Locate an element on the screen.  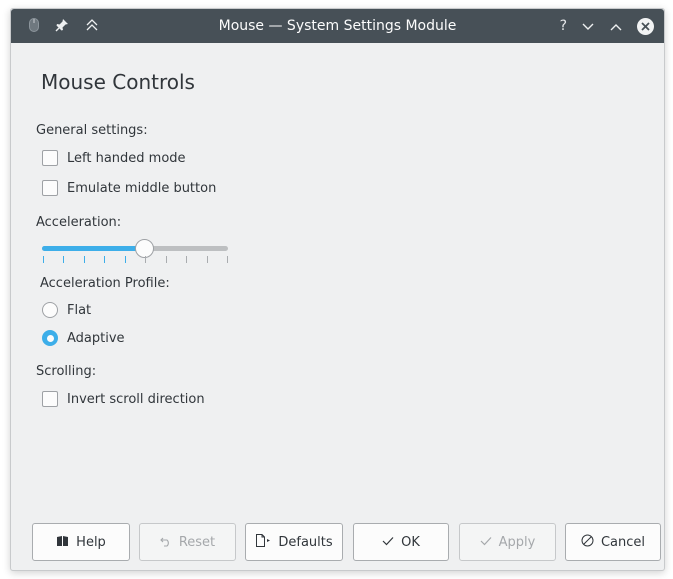
undo-icon is located at coordinates (166, 542).